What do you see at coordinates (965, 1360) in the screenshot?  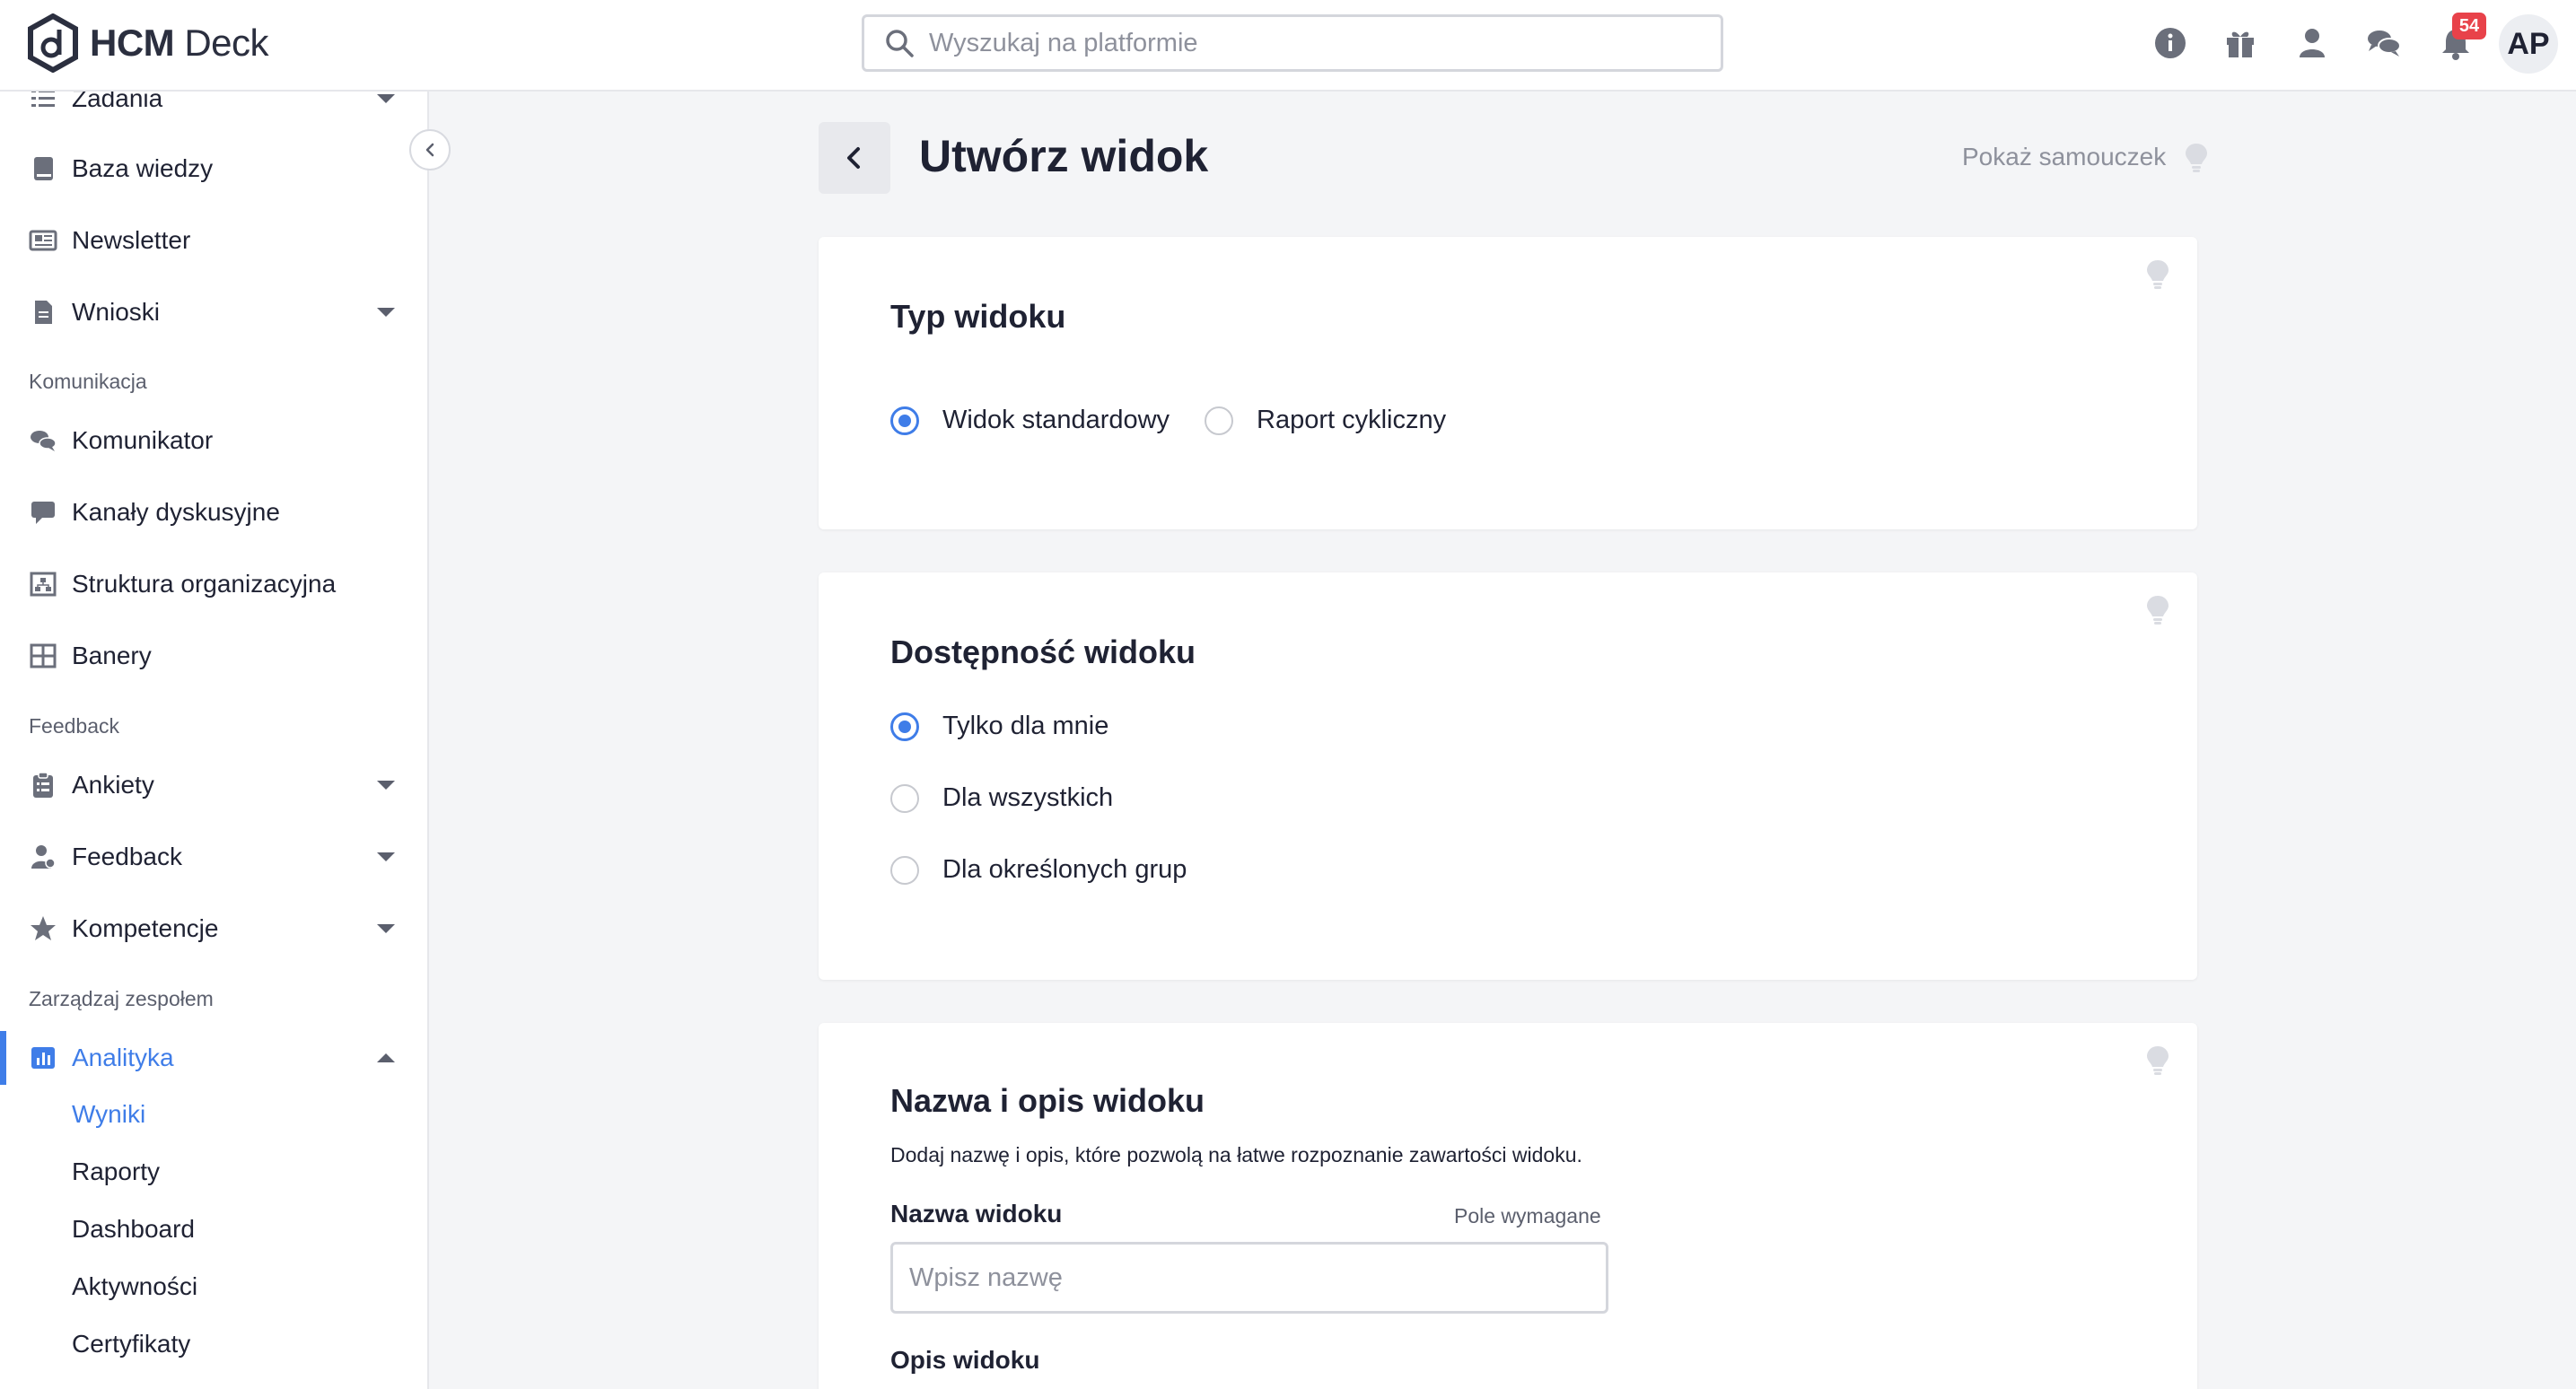 I see `description-field-label: Opis widoku` at bounding box center [965, 1360].